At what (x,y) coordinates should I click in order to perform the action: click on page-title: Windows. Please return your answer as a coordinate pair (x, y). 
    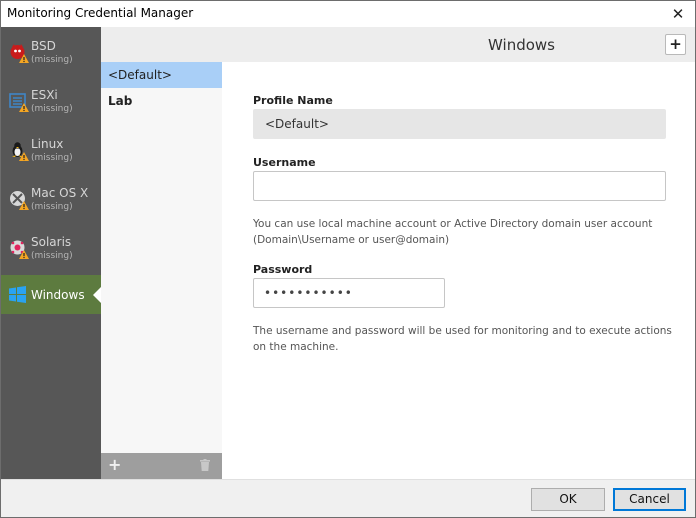
    Looking at the image, I should click on (521, 45).